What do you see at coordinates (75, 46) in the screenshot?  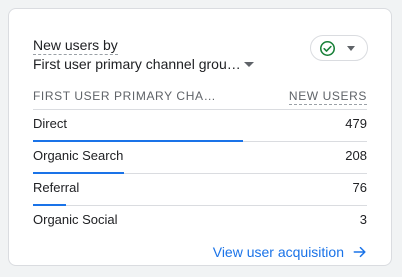 I see `card-title: New users by` at bounding box center [75, 46].